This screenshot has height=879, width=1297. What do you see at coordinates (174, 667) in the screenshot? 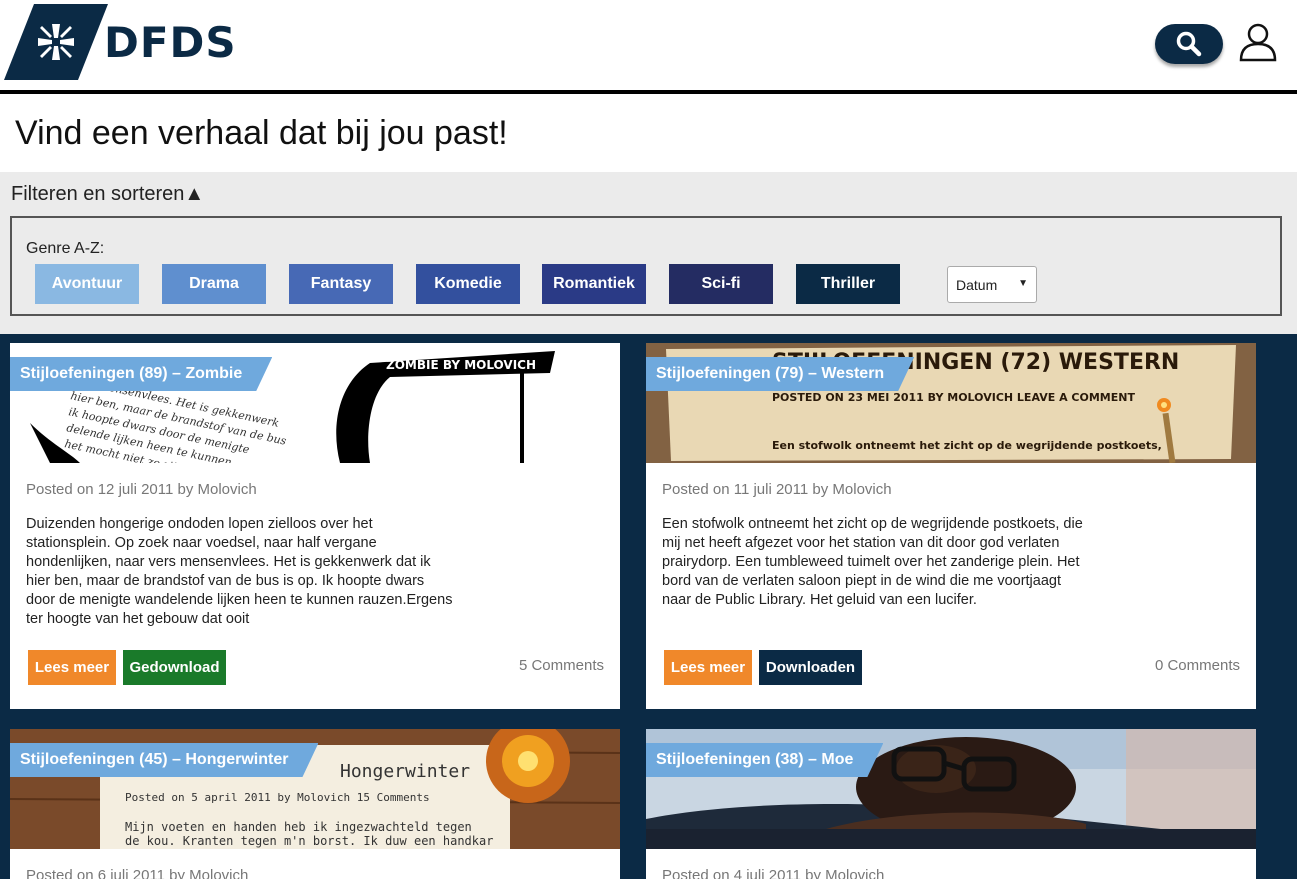
I see `downloaded-button: Gedownload` at bounding box center [174, 667].